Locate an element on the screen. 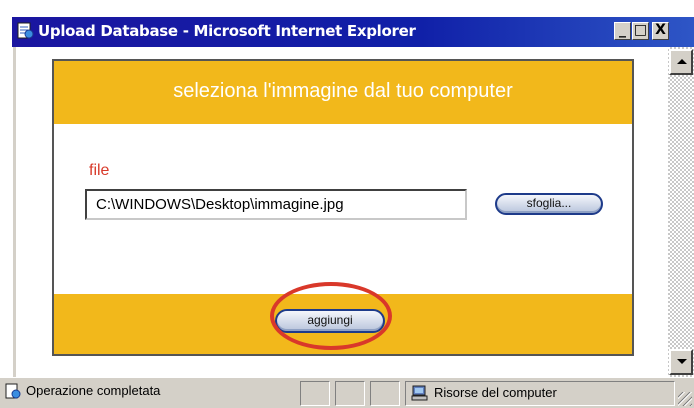  file-path-input: C:\WINDOWS\Desktop\immagine.jpg is located at coordinates (276, 204).